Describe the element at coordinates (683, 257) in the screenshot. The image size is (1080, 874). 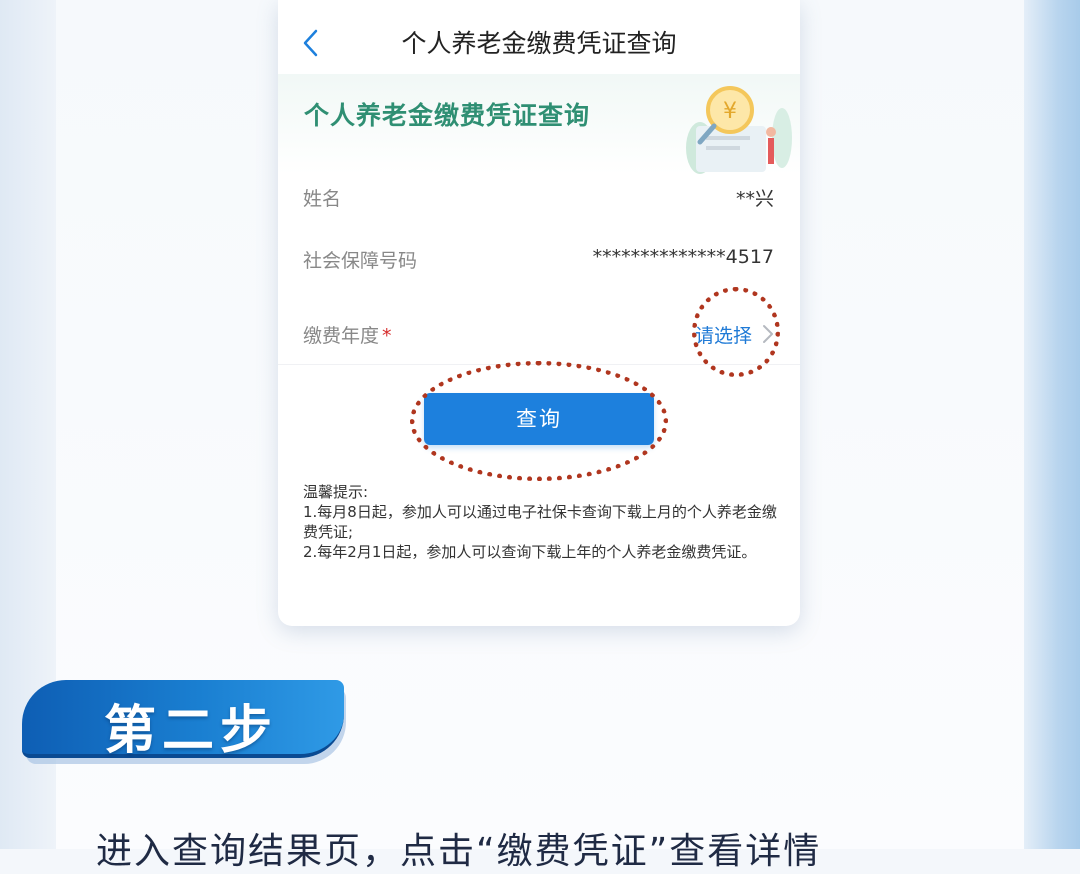
I see `ssn-value: **************4517` at that location.